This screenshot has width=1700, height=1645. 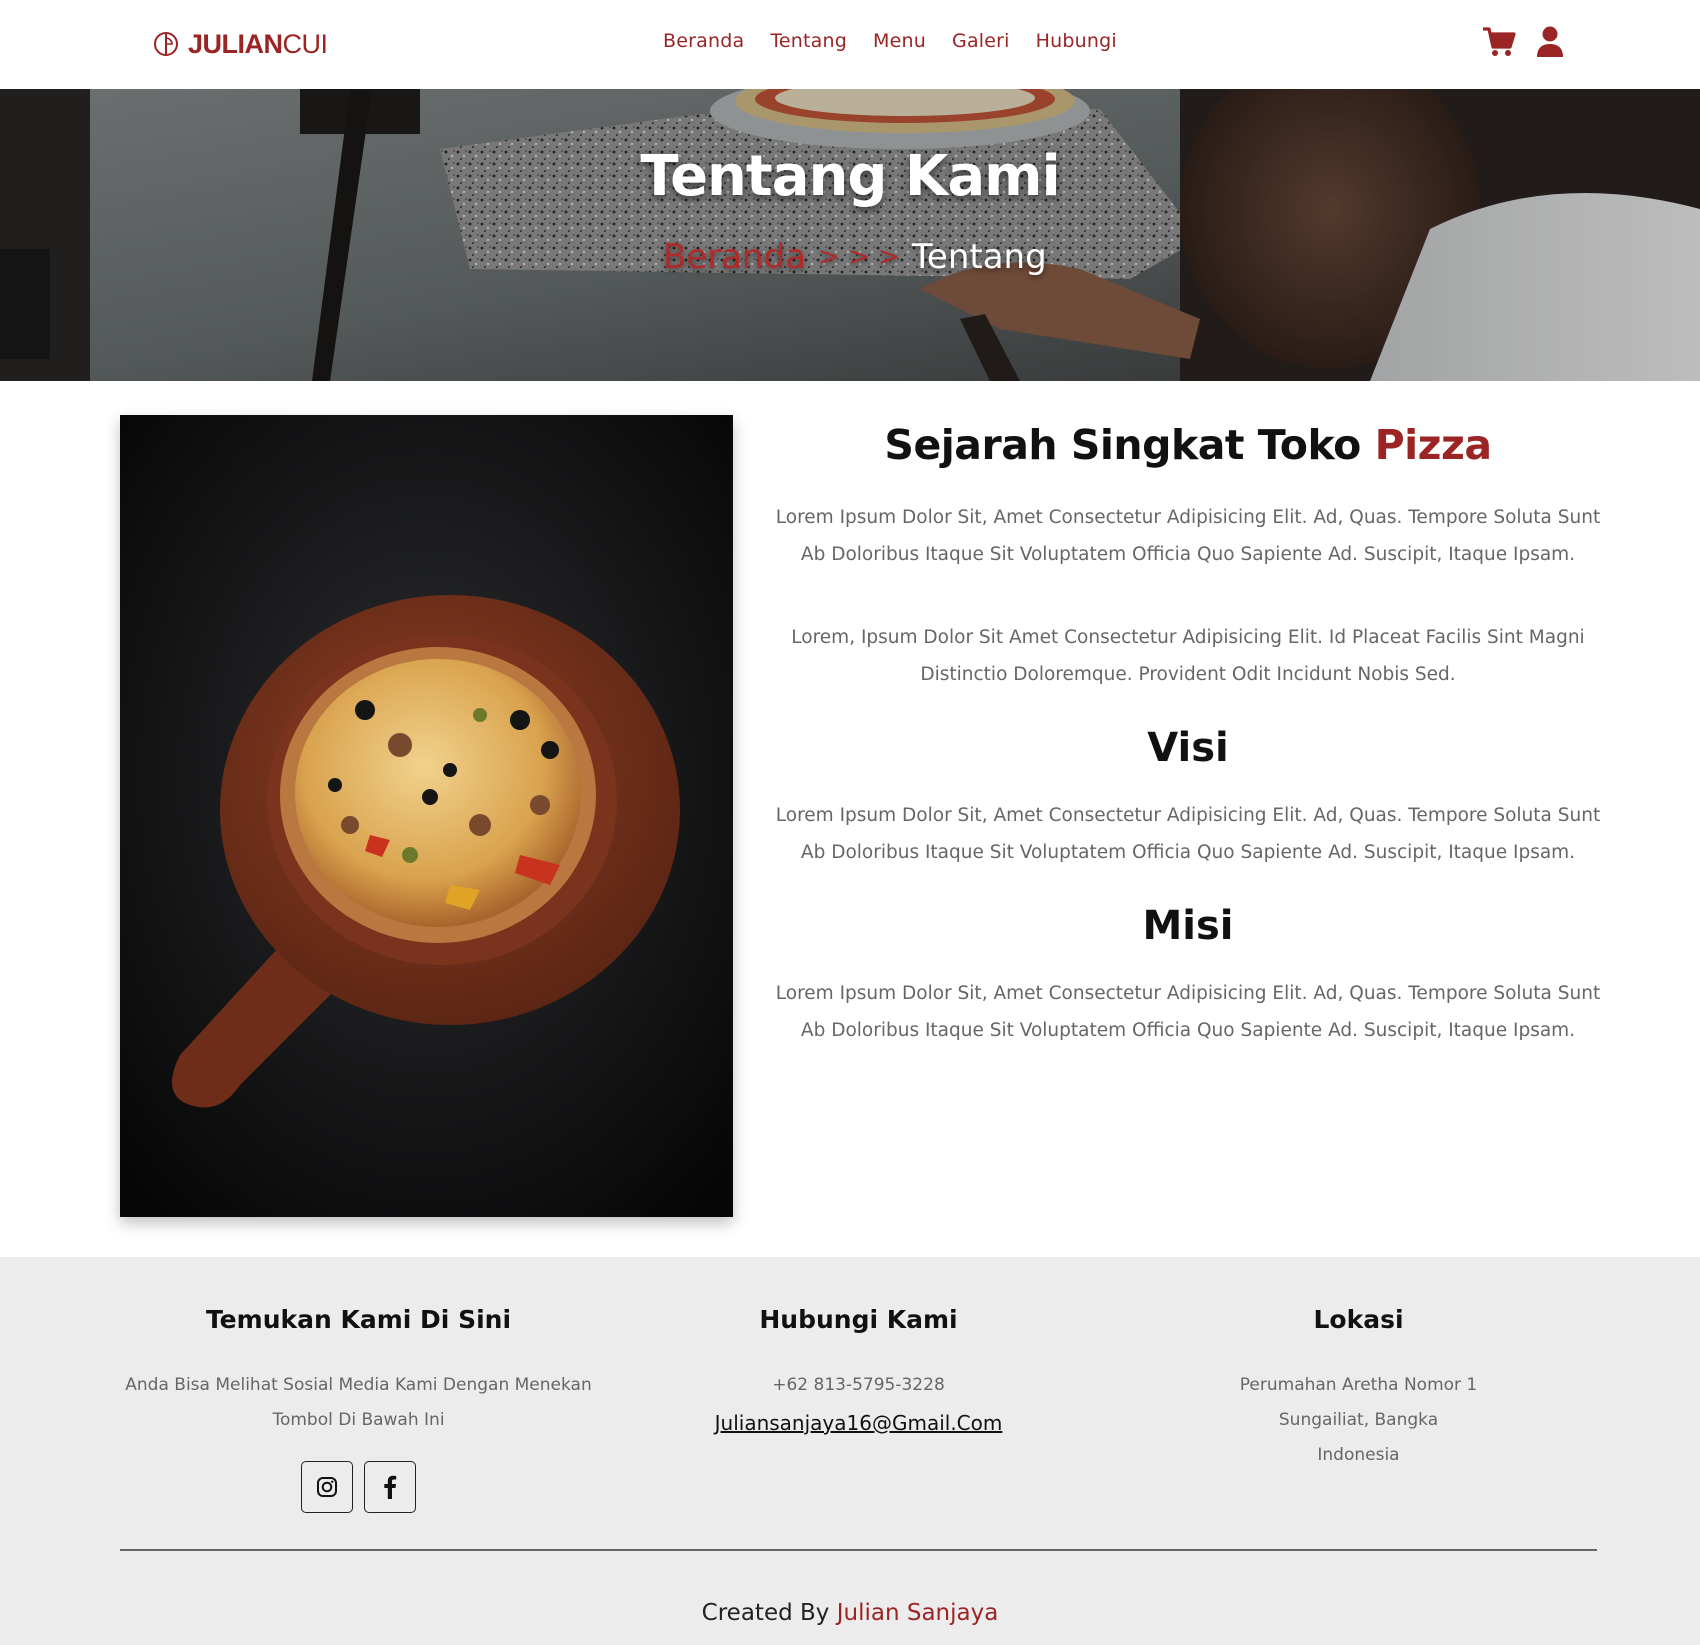 What do you see at coordinates (358, 1487) in the screenshot?
I see `social-buttons` at bounding box center [358, 1487].